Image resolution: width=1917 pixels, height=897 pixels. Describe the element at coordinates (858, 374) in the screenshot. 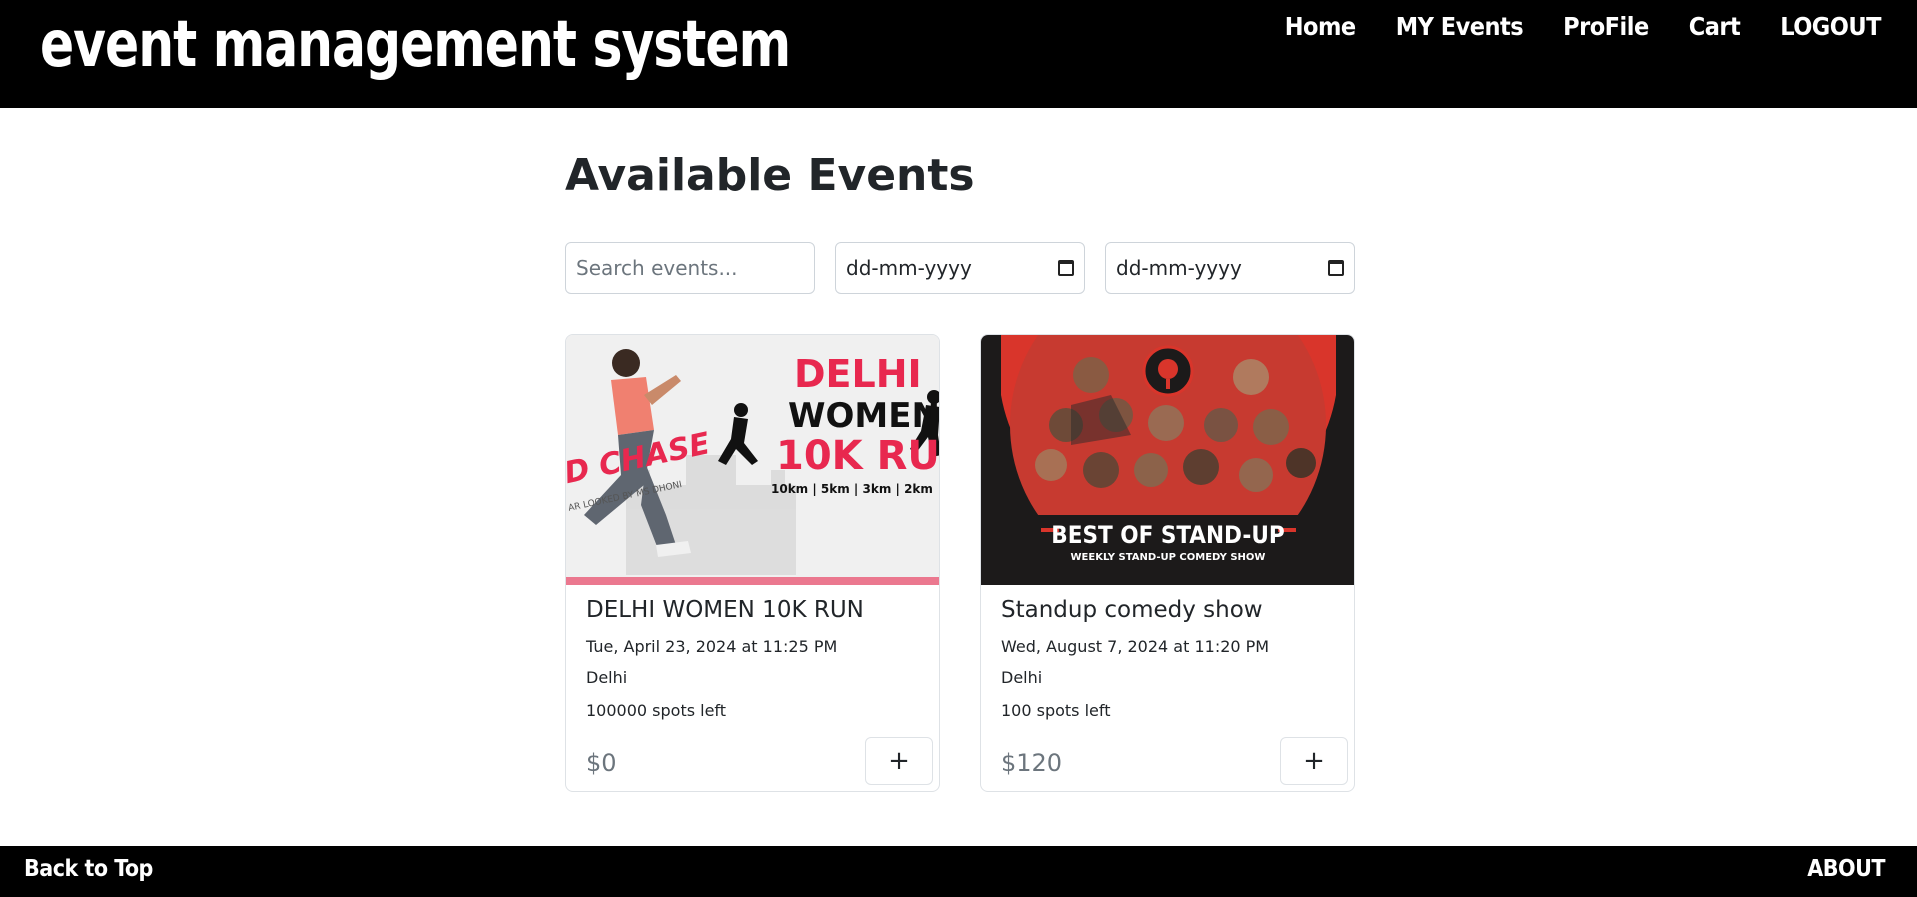

I see `poster-line-1: DELHI` at that location.